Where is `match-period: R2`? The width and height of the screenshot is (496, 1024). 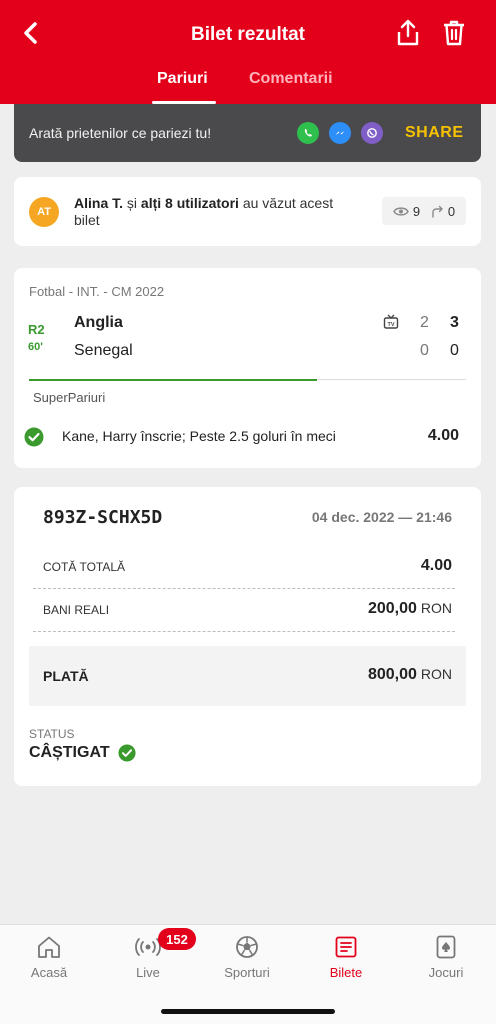
match-period: R2 is located at coordinates (36, 329).